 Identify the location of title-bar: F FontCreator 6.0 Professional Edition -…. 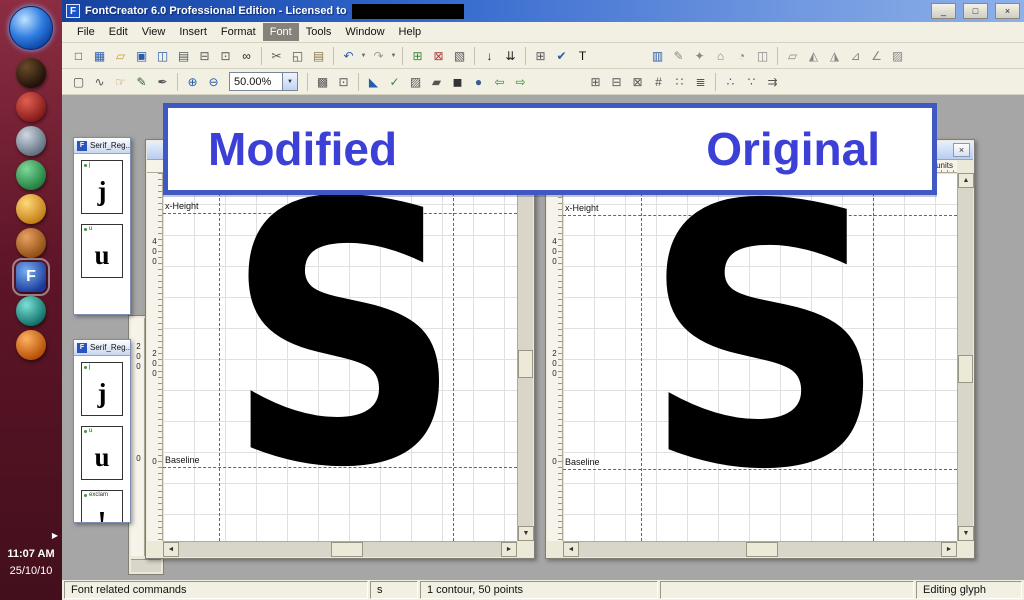
(543, 11).